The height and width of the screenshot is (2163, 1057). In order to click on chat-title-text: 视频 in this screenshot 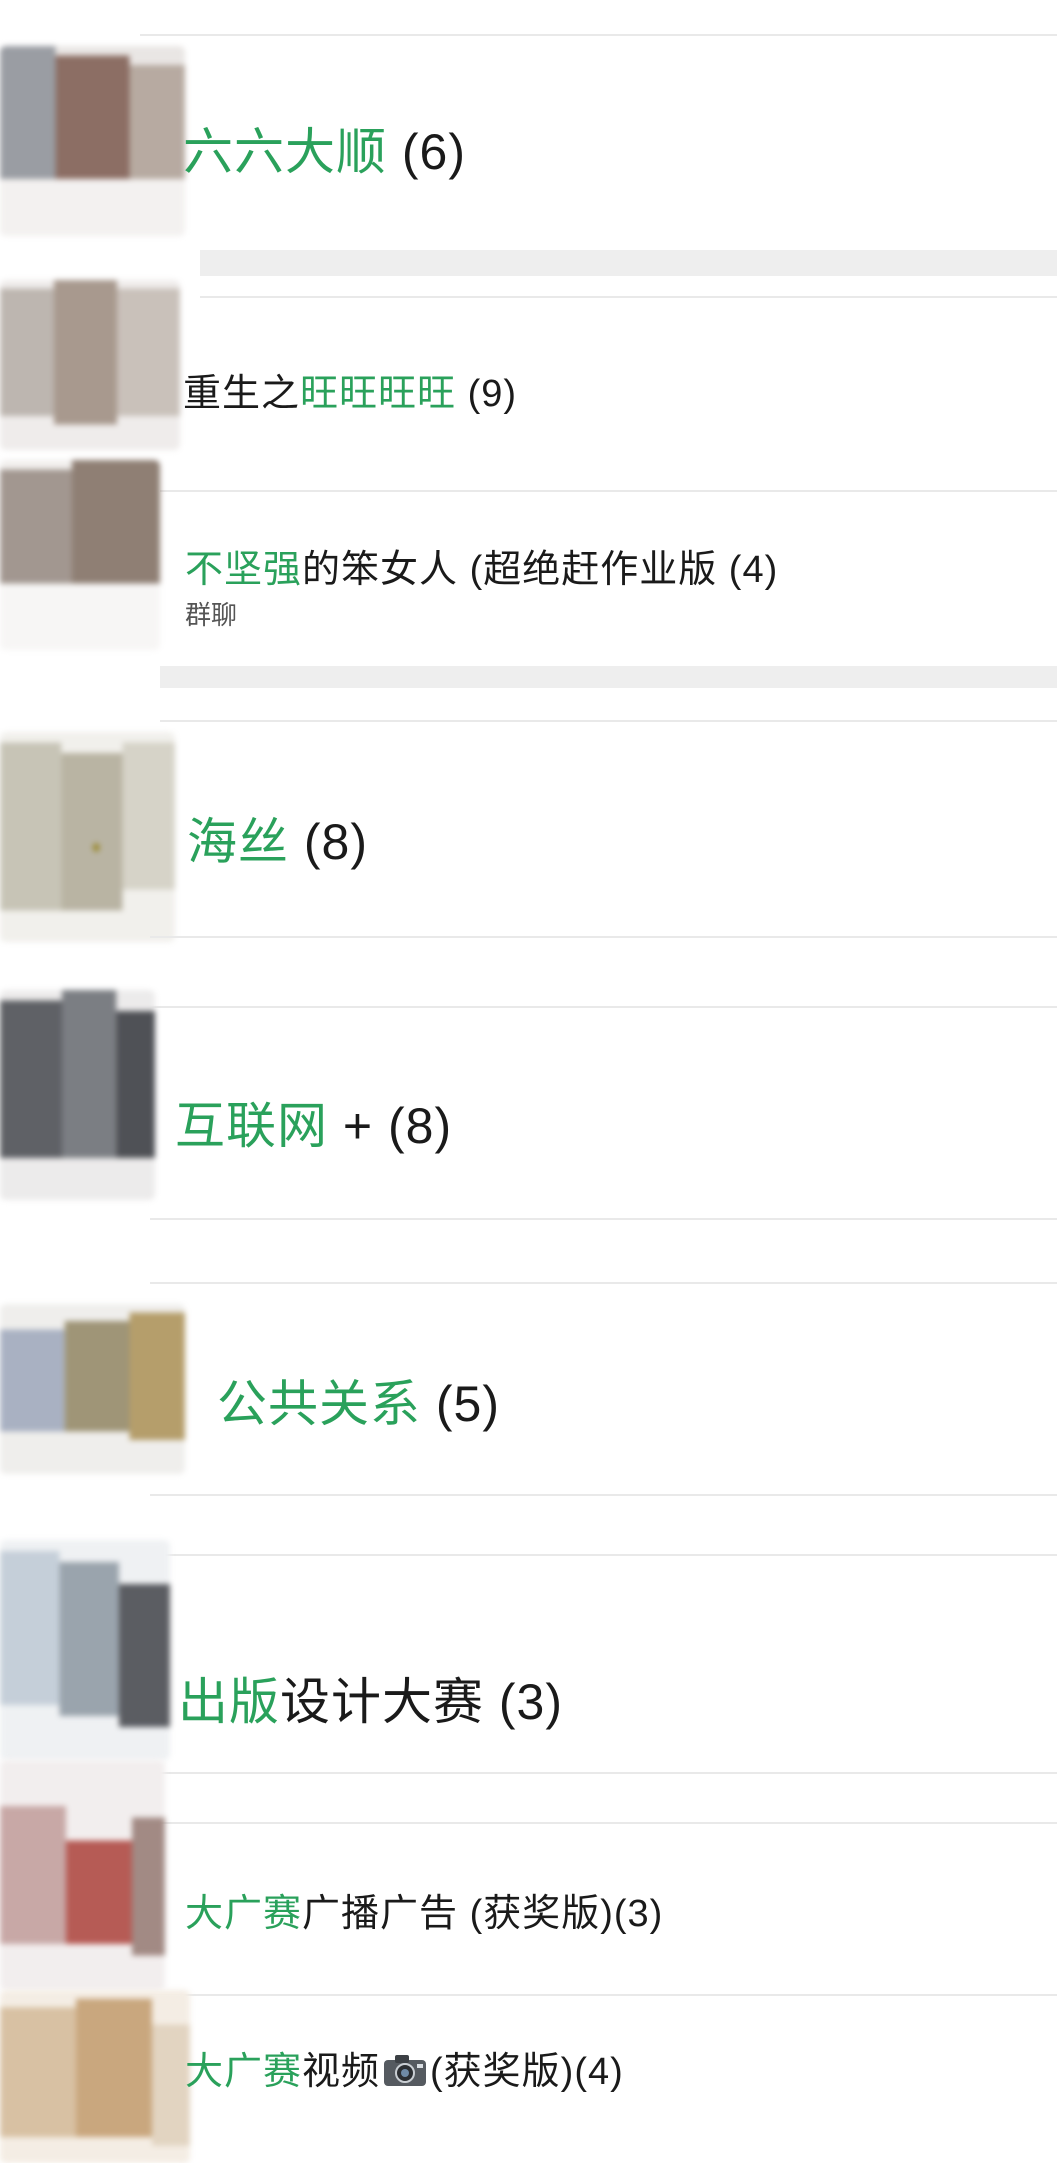, I will do `click(341, 2072)`.